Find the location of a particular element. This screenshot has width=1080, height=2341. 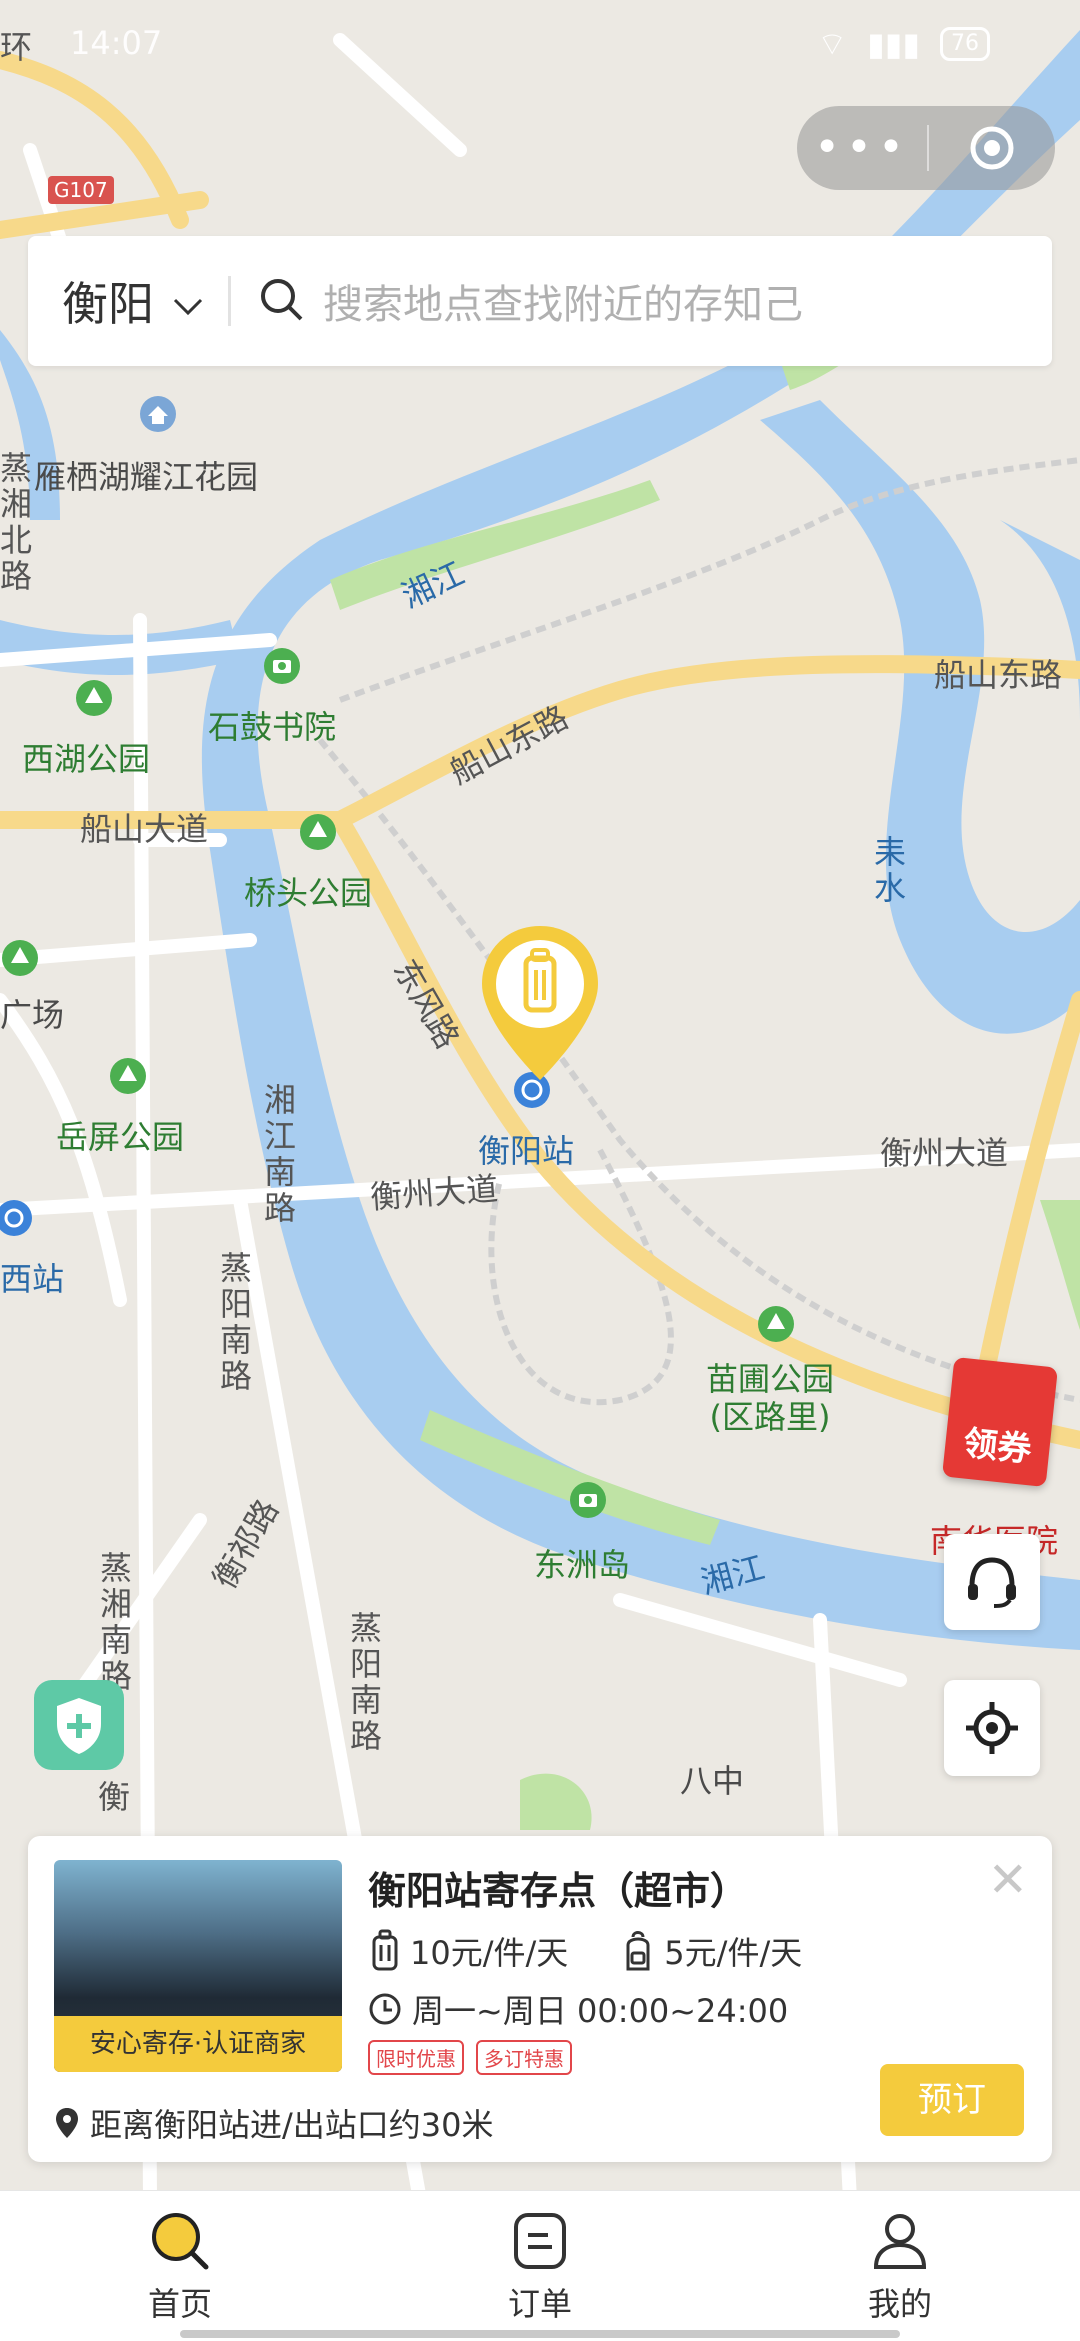

tab-orders: 订单 is located at coordinates (540, 2266).